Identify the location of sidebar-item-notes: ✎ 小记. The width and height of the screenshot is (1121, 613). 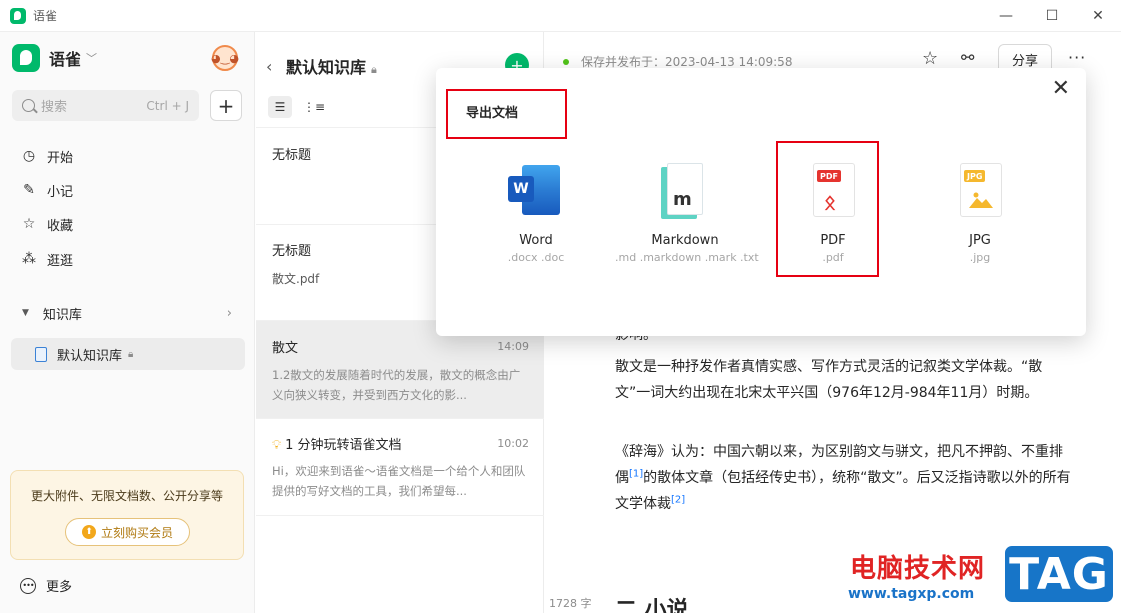
(128, 190).